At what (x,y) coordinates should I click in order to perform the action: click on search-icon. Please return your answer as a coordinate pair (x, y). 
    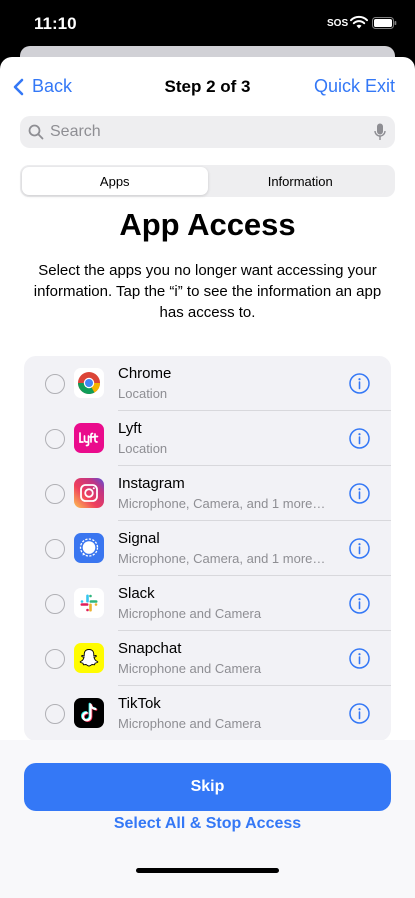
    Looking at the image, I should click on (36, 132).